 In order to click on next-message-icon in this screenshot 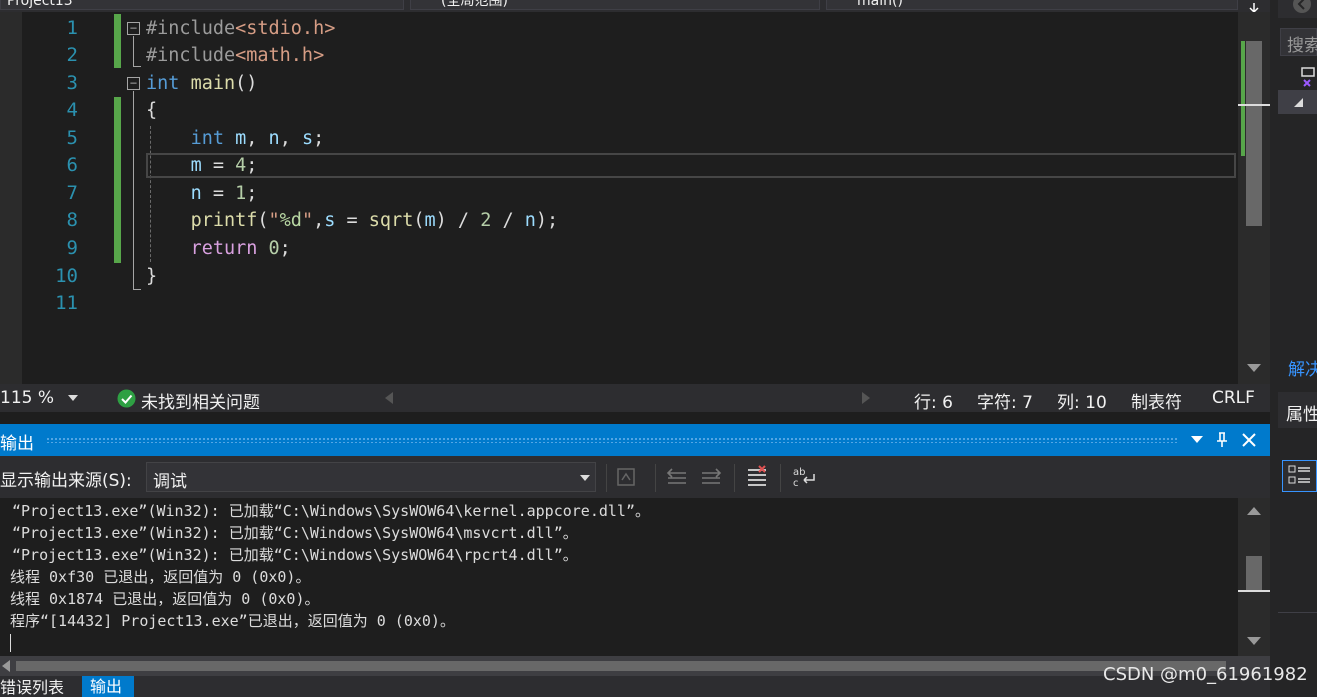, I will do `click(711, 477)`.